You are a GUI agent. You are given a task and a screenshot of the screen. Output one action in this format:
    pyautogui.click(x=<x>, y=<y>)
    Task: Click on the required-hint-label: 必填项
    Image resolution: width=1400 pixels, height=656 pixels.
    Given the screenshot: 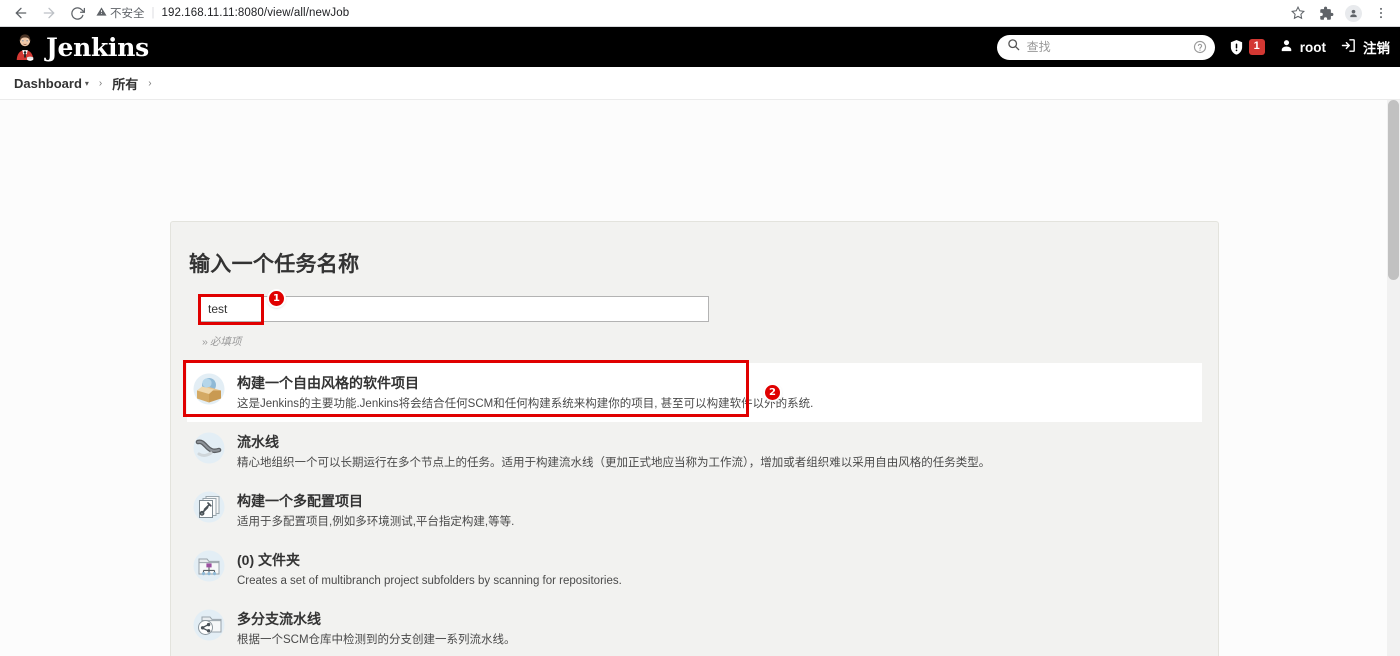 What is the action you would take?
    pyautogui.click(x=225, y=342)
    